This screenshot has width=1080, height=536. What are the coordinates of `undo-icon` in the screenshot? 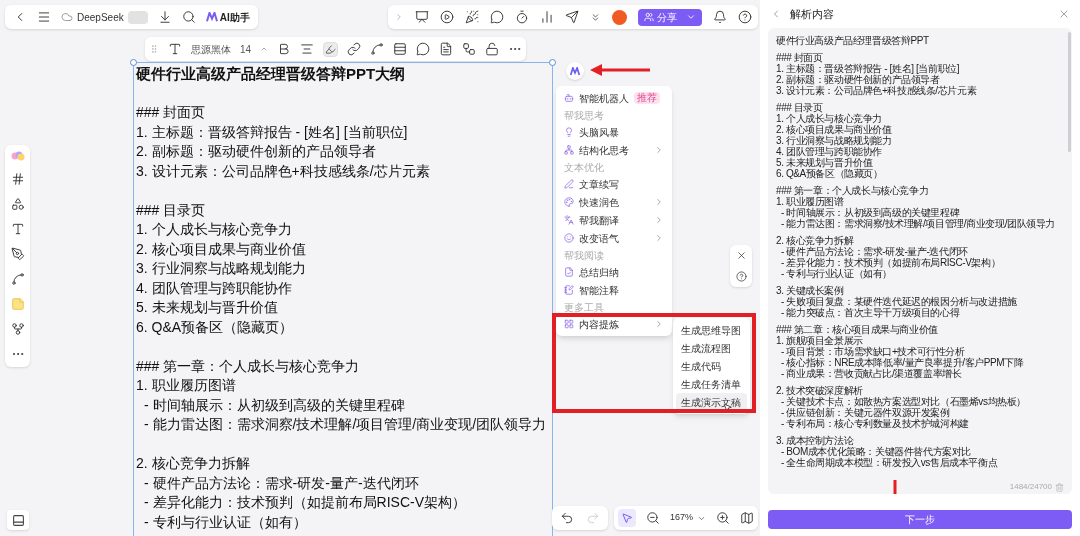 It's located at (566, 518).